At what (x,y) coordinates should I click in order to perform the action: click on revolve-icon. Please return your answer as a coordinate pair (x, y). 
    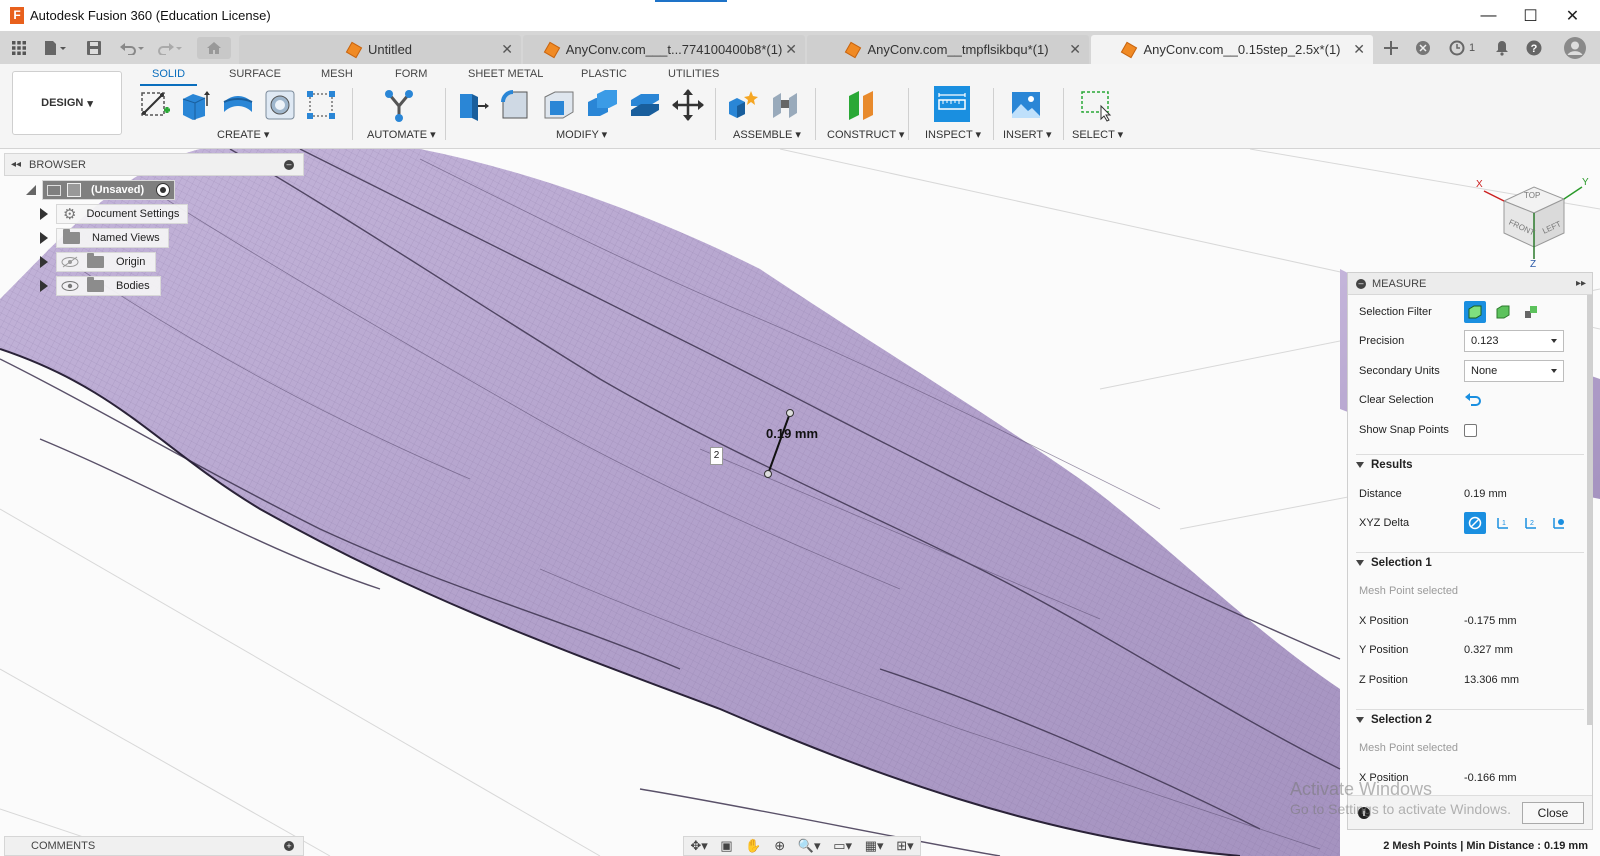
    Looking at the image, I should click on (238, 105).